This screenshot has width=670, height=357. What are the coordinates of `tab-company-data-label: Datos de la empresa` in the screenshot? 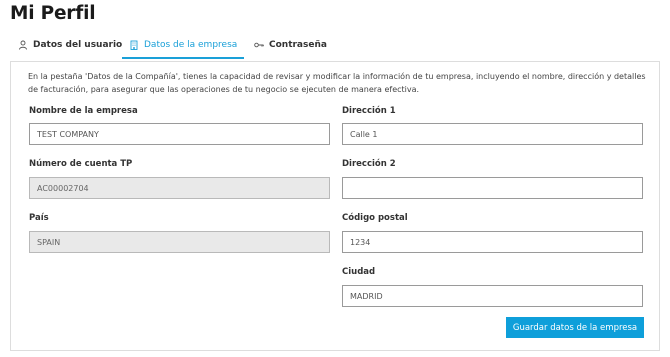 It's located at (191, 44).